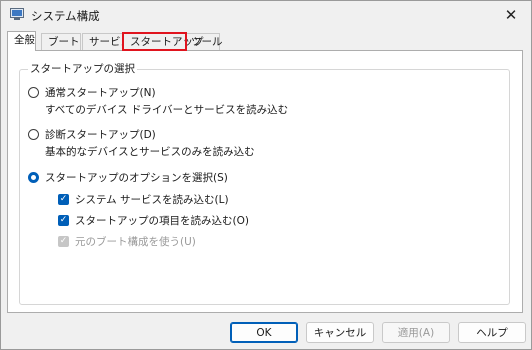 This screenshot has height=350, width=532. What do you see at coordinates (340, 332) in the screenshot?
I see `cancel-button: キャンセル` at bounding box center [340, 332].